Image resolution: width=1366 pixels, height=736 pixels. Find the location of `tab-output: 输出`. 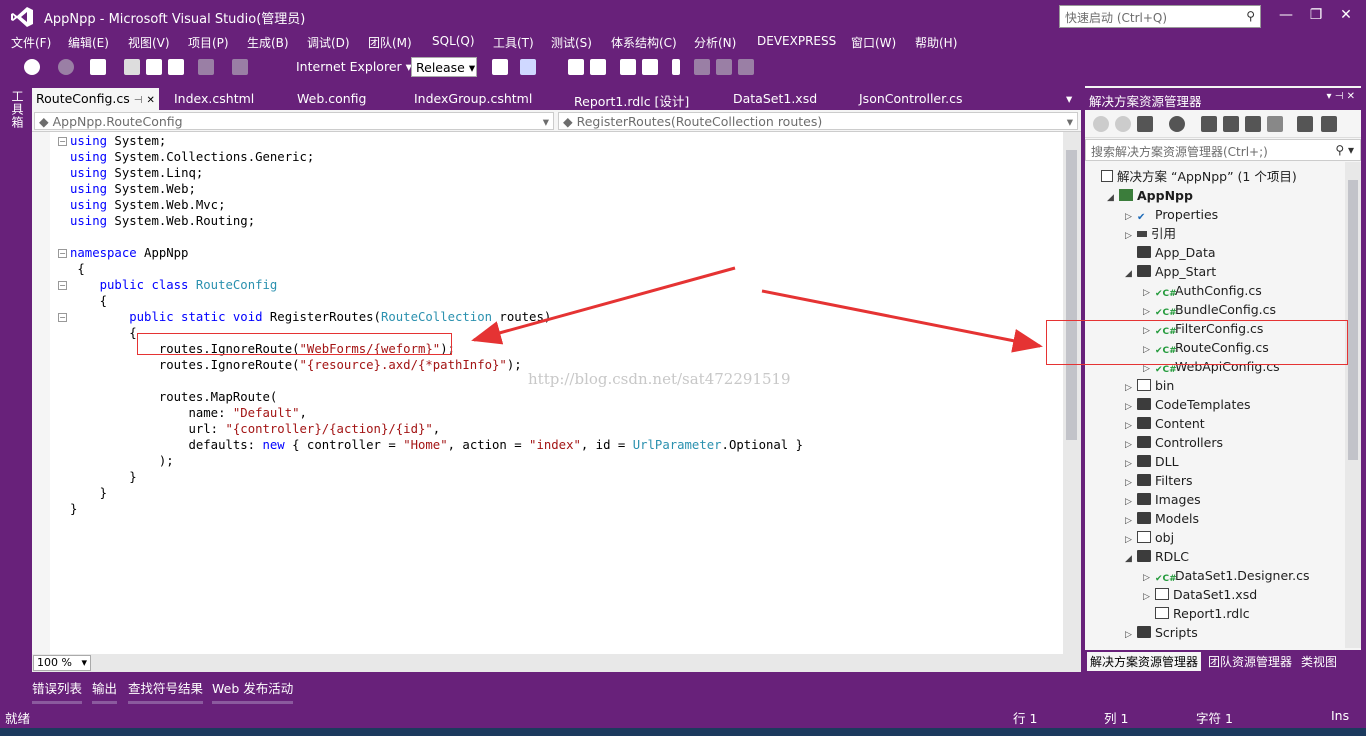

tab-output: 输出 is located at coordinates (105, 691).